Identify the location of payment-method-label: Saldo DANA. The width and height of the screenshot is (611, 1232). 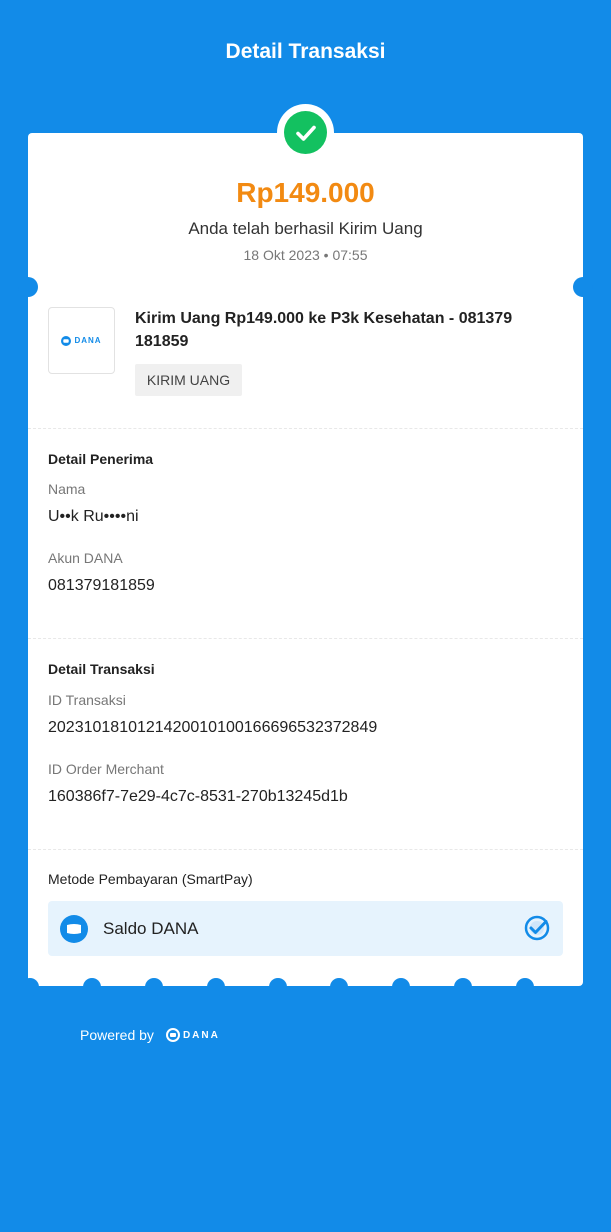
(151, 928).